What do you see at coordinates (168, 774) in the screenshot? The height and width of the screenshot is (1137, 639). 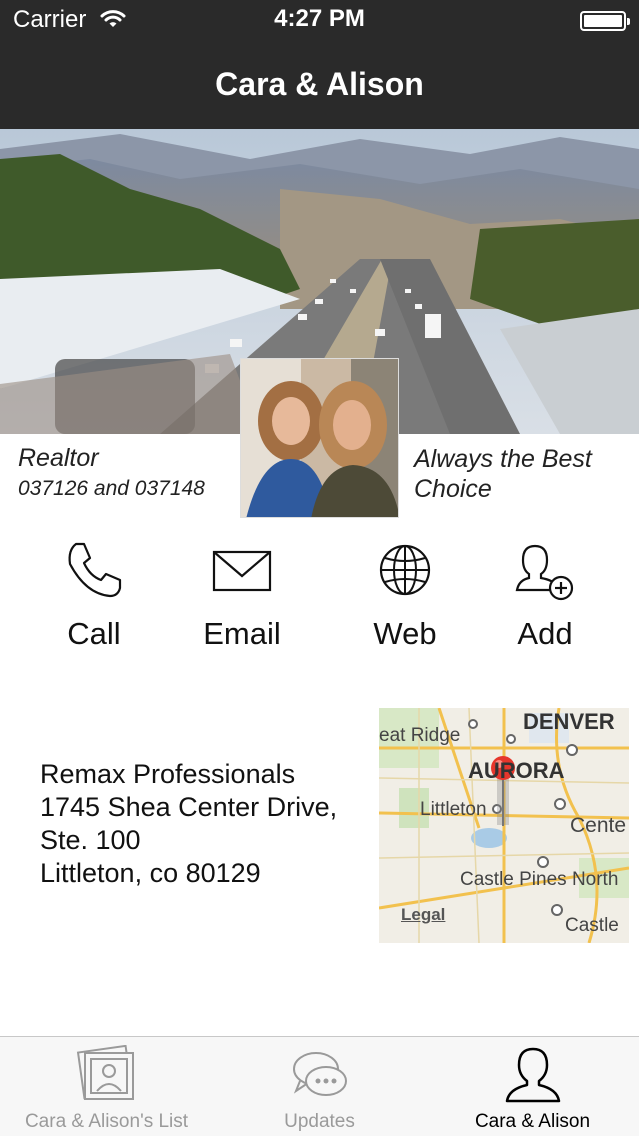 I see `address-line: Remax Professionals` at bounding box center [168, 774].